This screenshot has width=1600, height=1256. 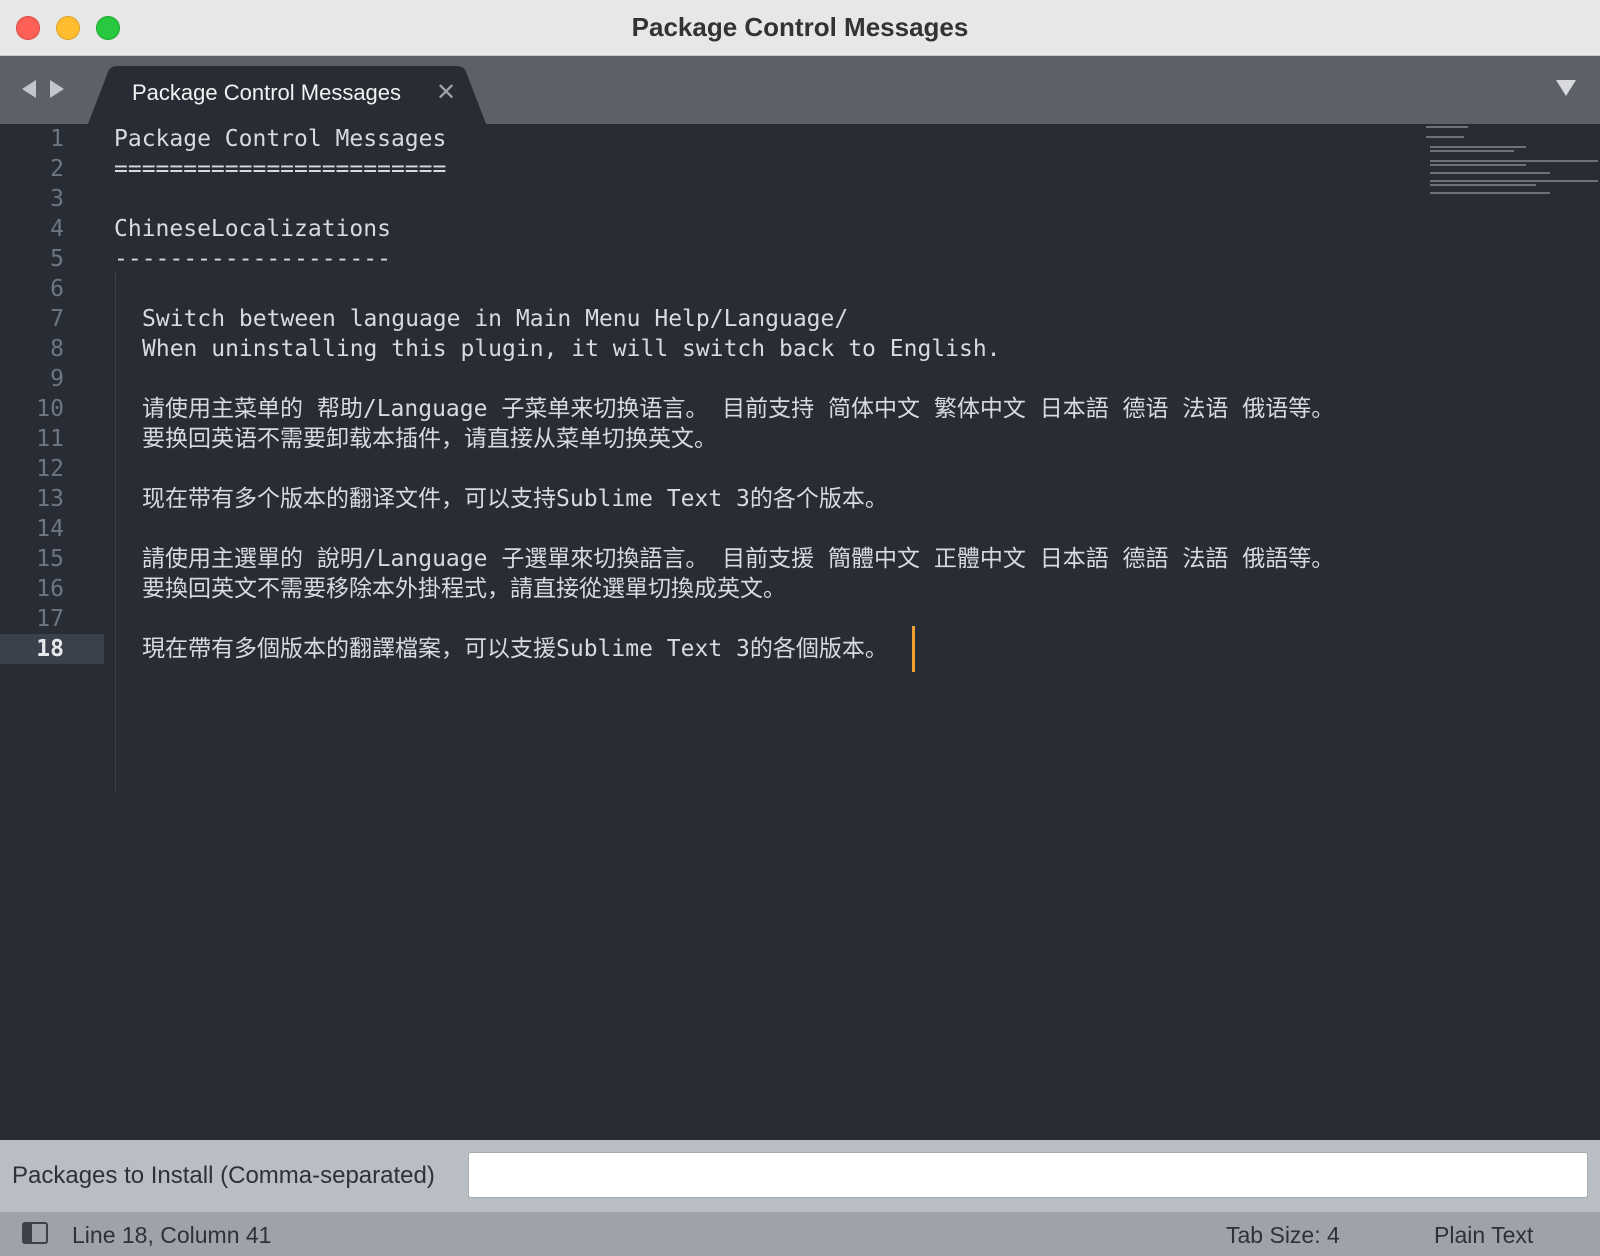 What do you see at coordinates (45, 90) in the screenshot?
I see `tab-navigation` at bounding box center [45, 90].